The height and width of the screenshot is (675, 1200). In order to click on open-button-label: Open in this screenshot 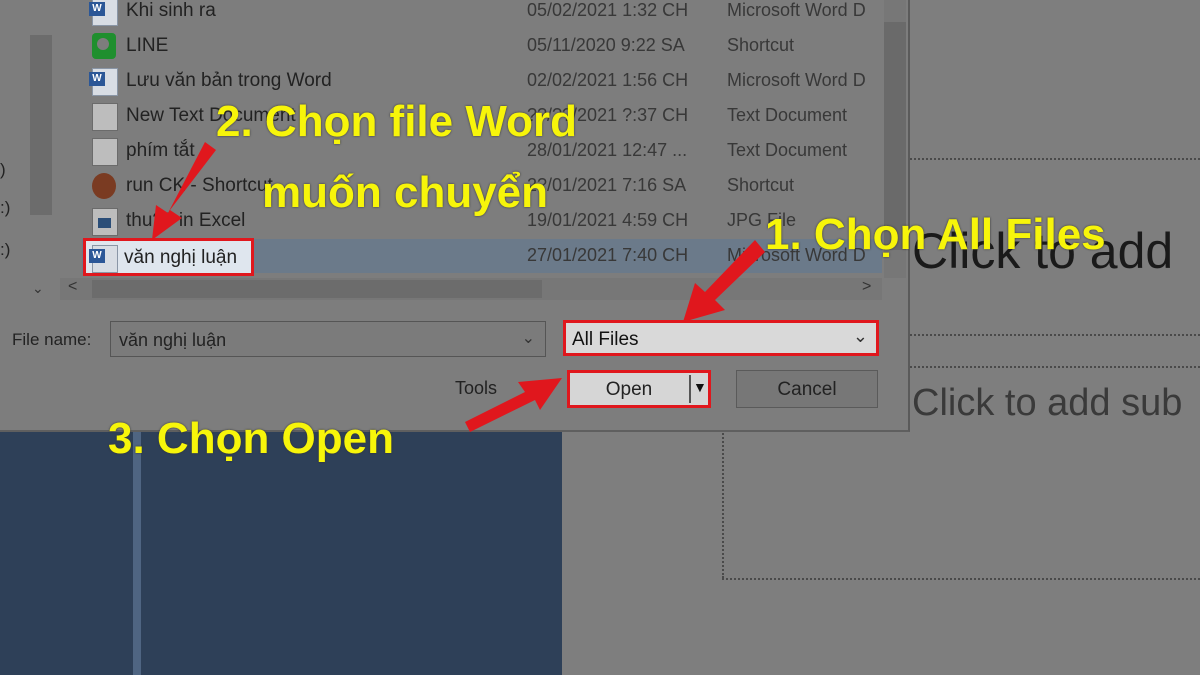, I will do `click(629, 389)`.